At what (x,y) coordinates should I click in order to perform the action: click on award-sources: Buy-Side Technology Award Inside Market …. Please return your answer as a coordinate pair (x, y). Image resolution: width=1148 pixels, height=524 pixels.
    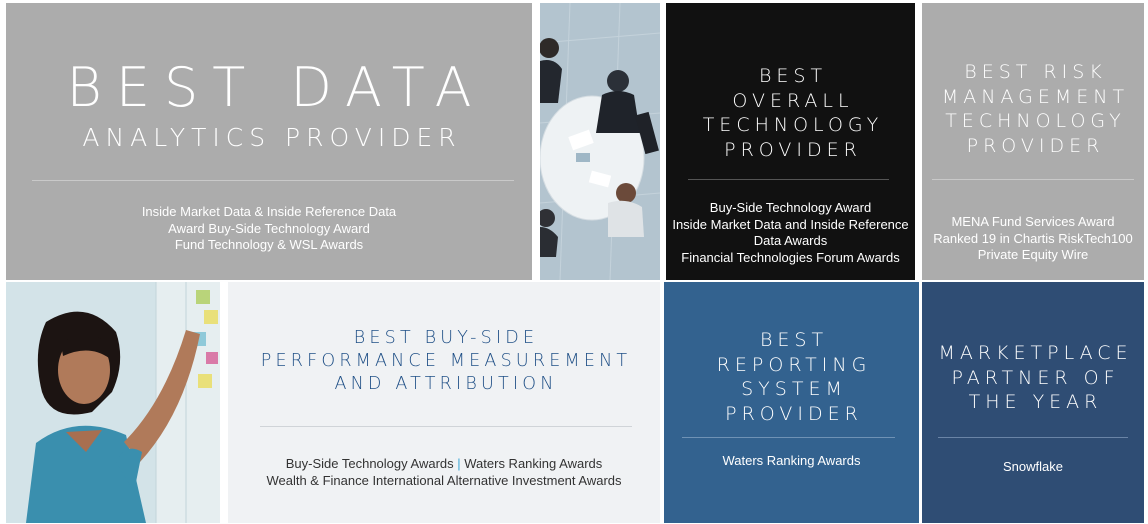
    Looking at the image, I should click on (790, 233).